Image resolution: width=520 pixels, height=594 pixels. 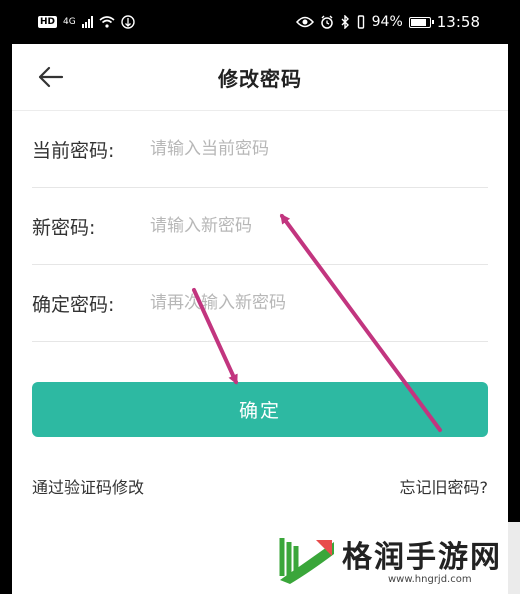 What do you see at coordinates (422, 557) in the screenshot?
I see `watermark-text: 格润手游网` at bounding box center [422, 557].